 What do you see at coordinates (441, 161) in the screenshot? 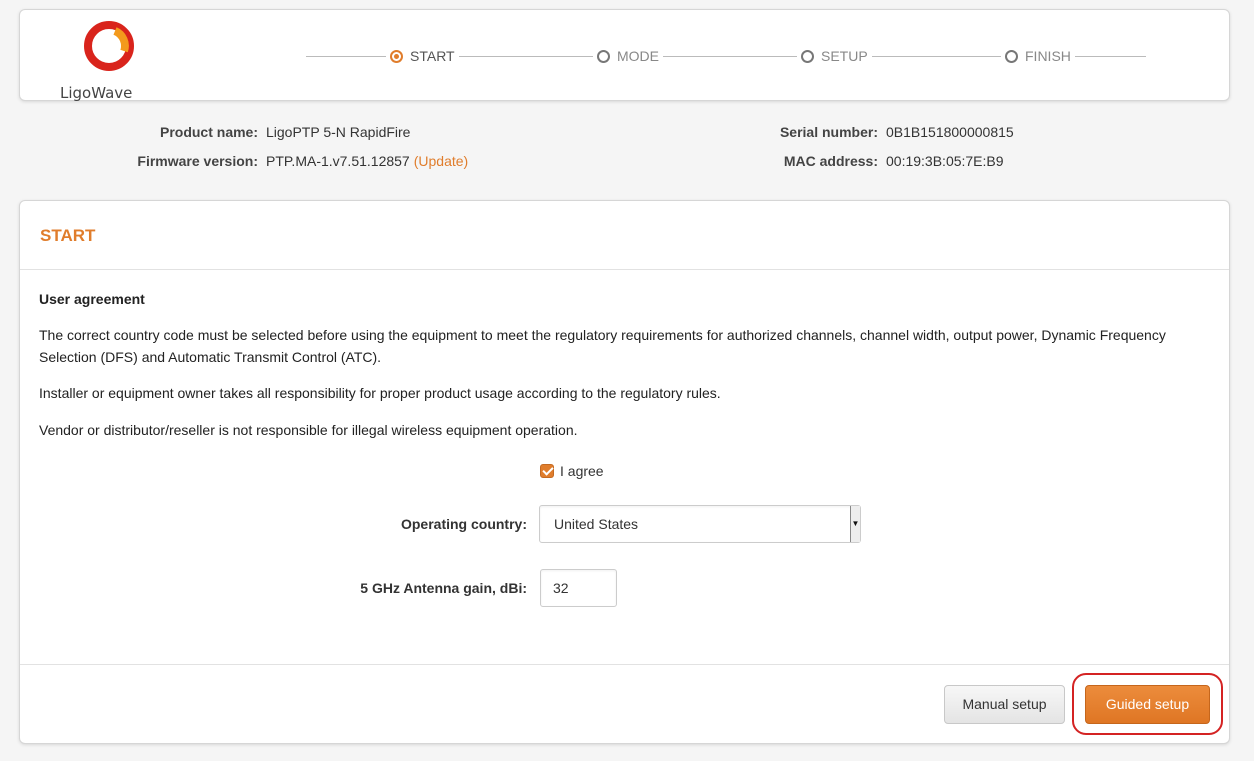
I see `firmware-update-link: (Update)` at bounding box center [441, 161].